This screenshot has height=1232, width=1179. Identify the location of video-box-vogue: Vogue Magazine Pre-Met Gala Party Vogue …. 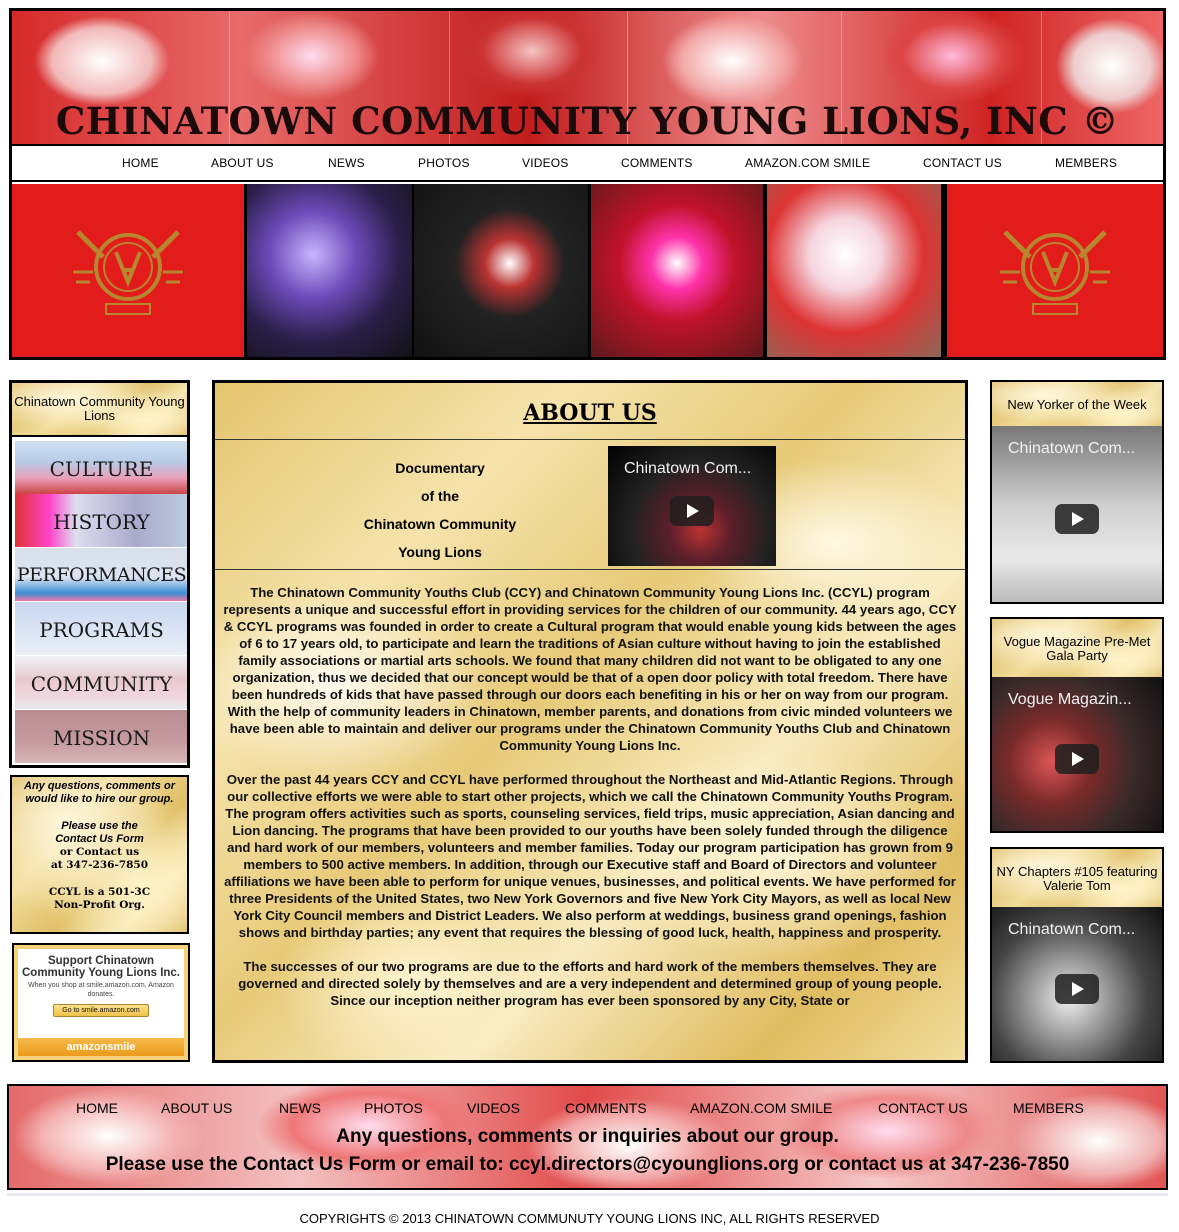
(1077, 725).